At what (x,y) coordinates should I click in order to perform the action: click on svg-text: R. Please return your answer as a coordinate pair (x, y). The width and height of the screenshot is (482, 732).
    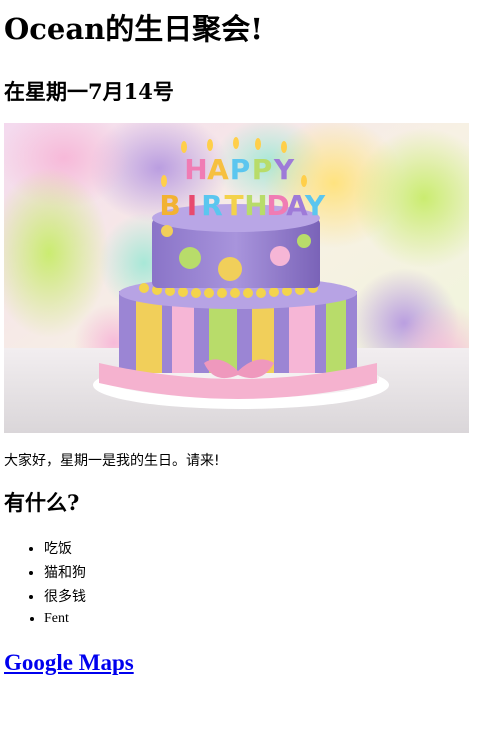
    Looking at the image, I should click on (212, 205).